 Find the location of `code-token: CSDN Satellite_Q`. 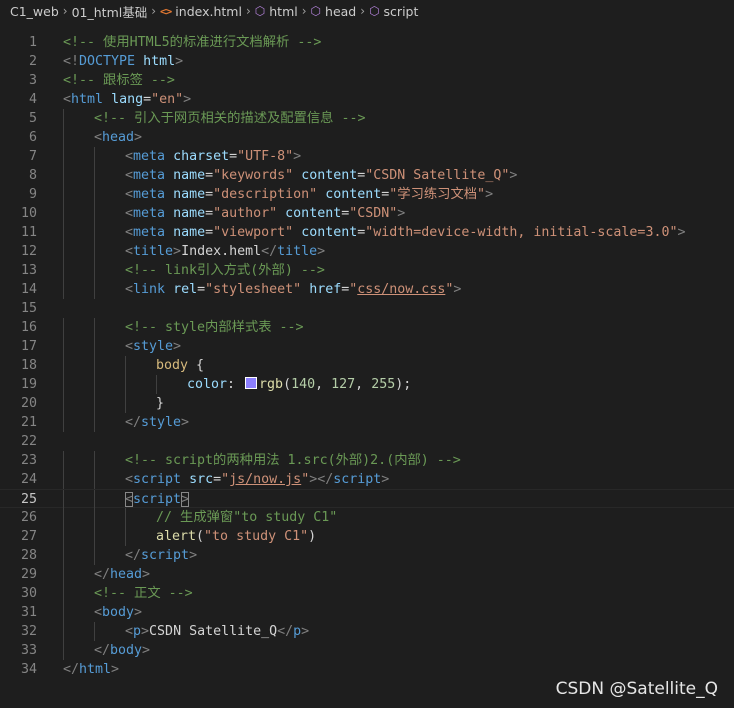

code-token: CSDN Satellite_Q is located at coordinates (213, 631).